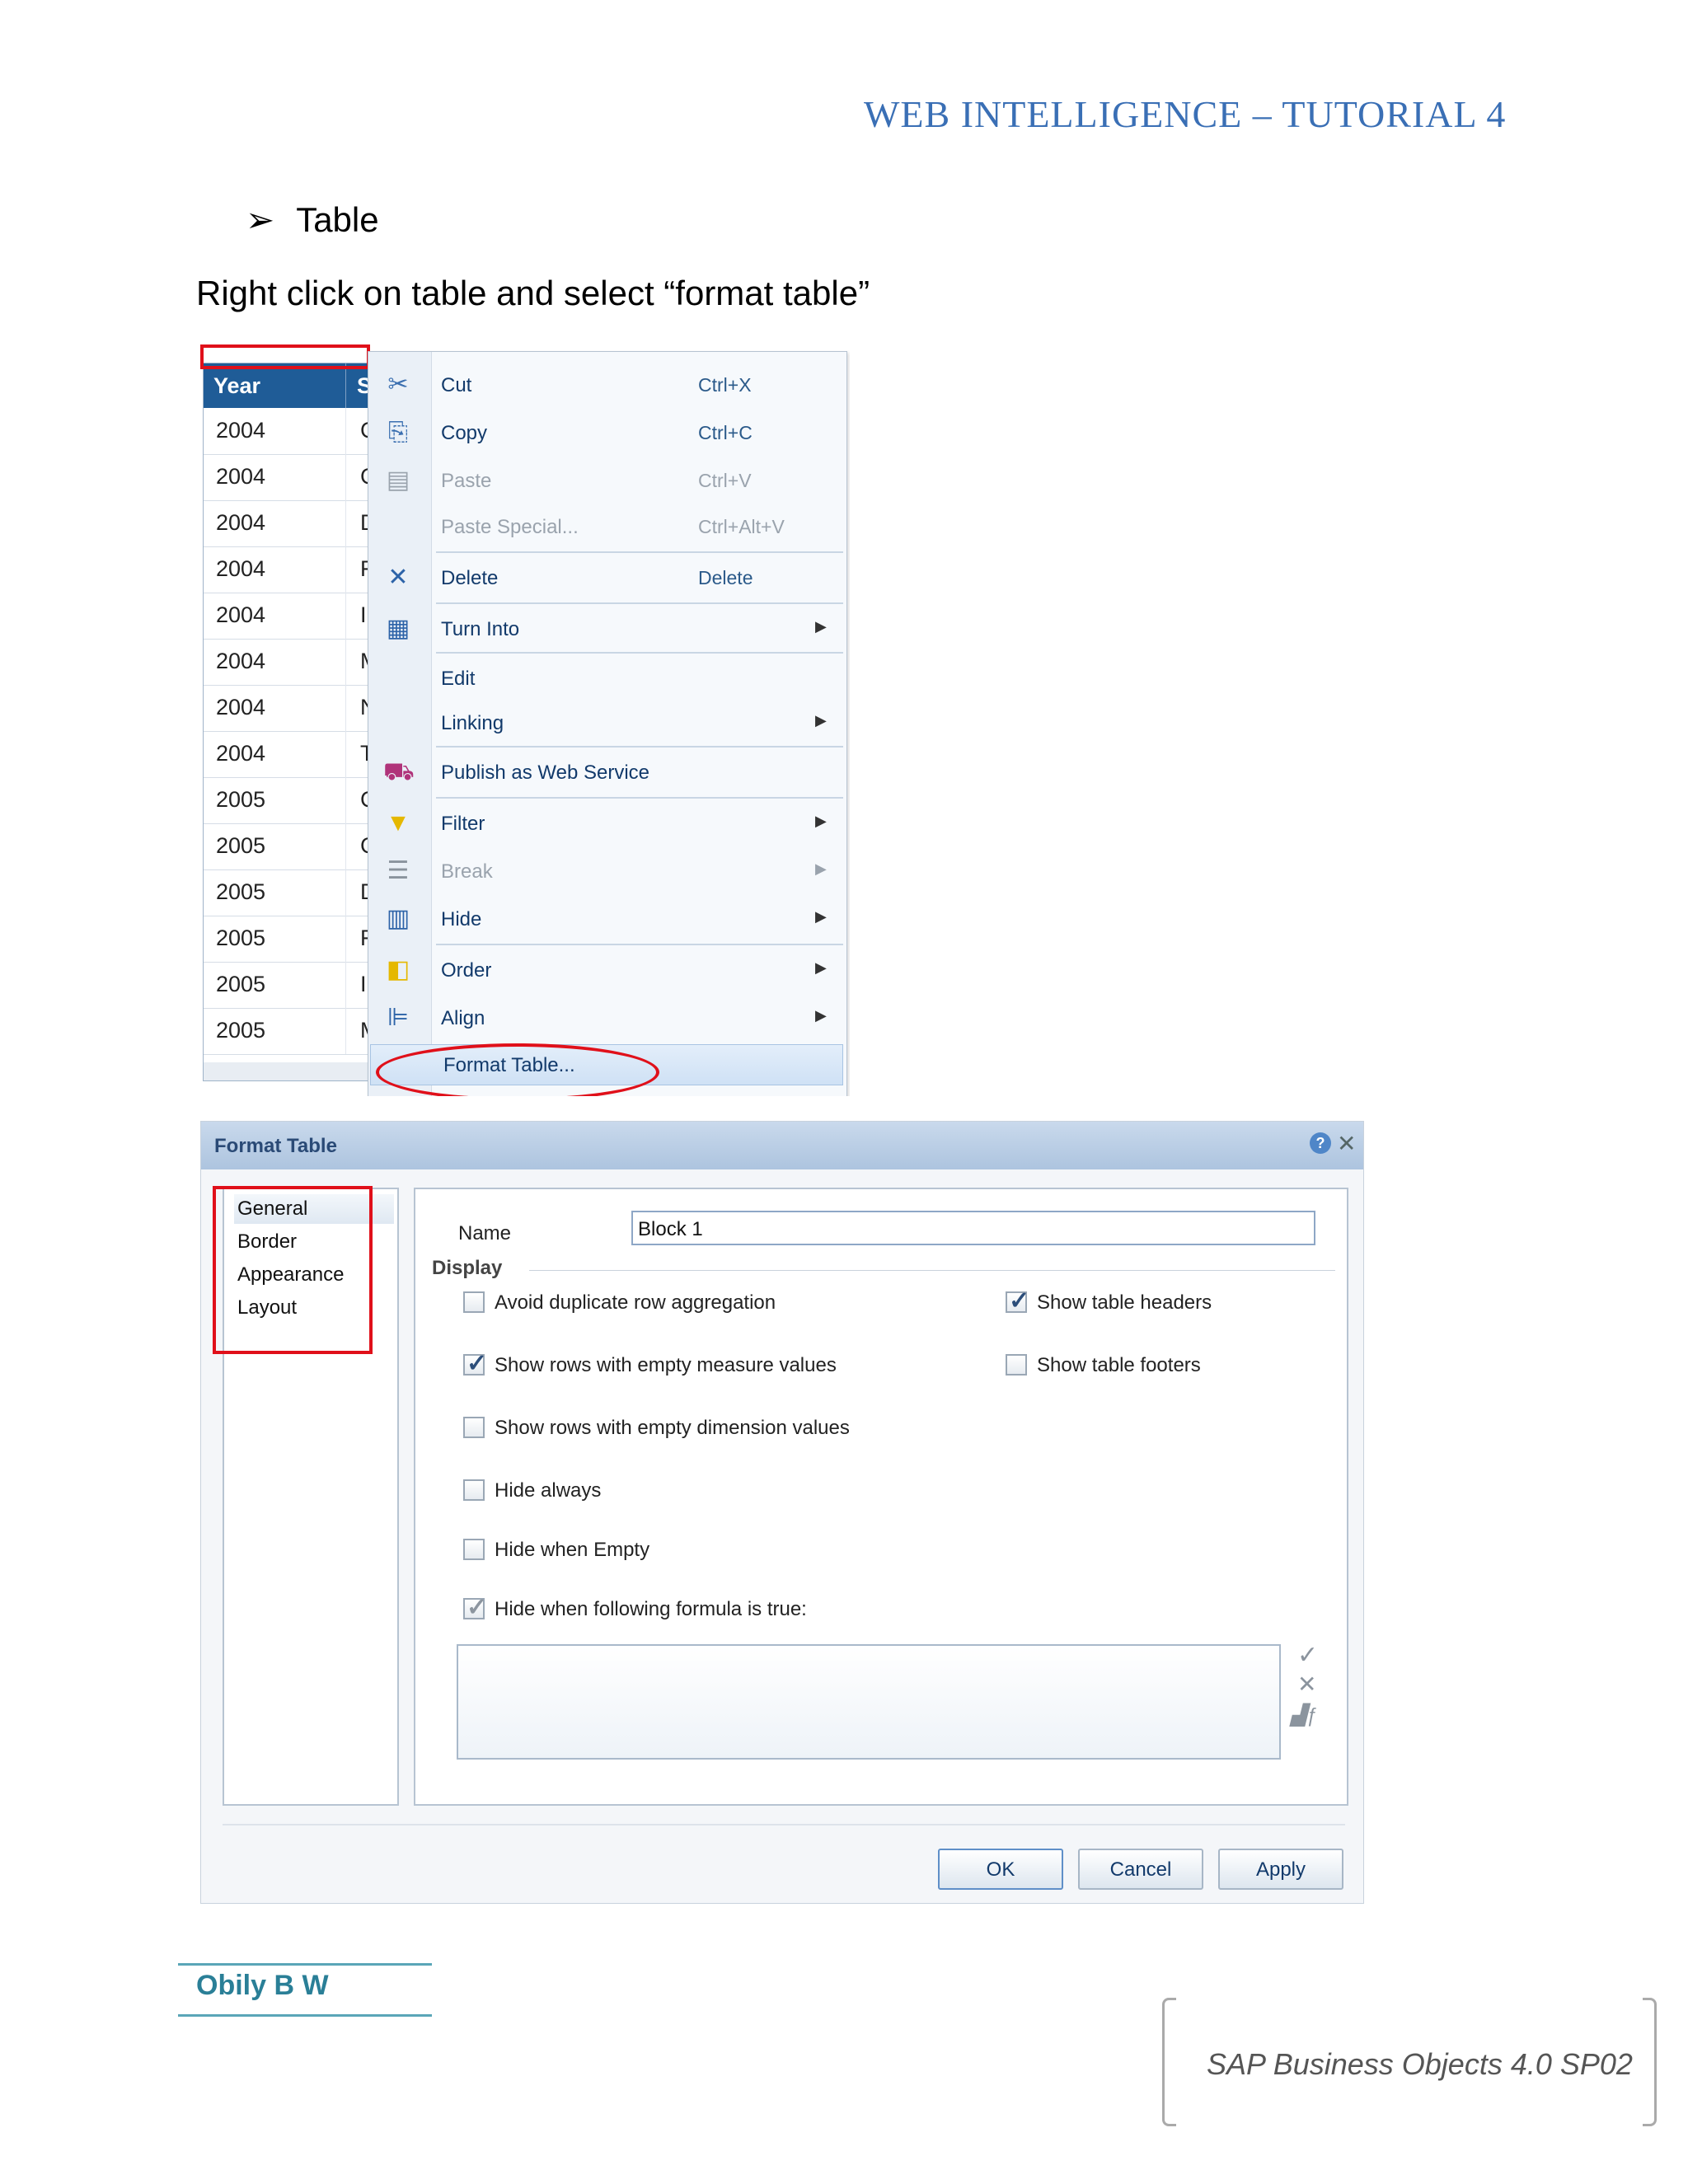  What do you see at coordinates (398, 823) in the screenshot?
I see `filter-icon: ▼` at bounding box center [398, 823].